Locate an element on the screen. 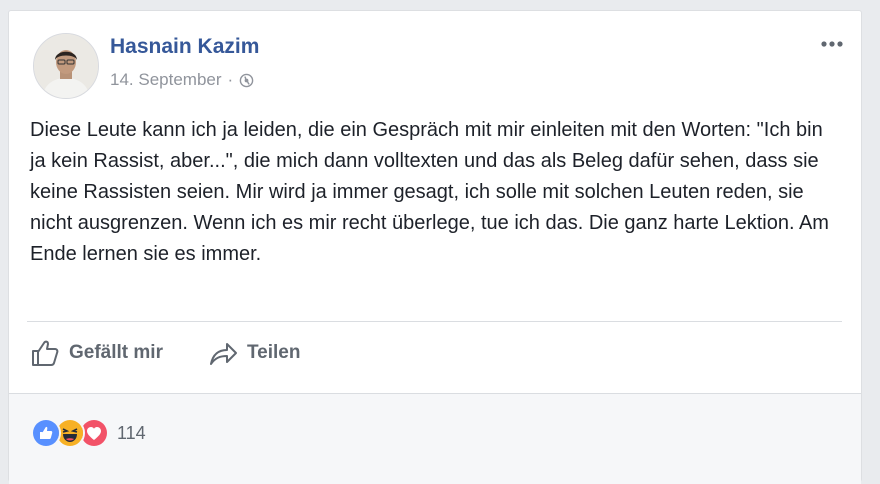 The width and height of the screenshot is (880, 484). share-label: Teilen is located at coordinates (273, 352).